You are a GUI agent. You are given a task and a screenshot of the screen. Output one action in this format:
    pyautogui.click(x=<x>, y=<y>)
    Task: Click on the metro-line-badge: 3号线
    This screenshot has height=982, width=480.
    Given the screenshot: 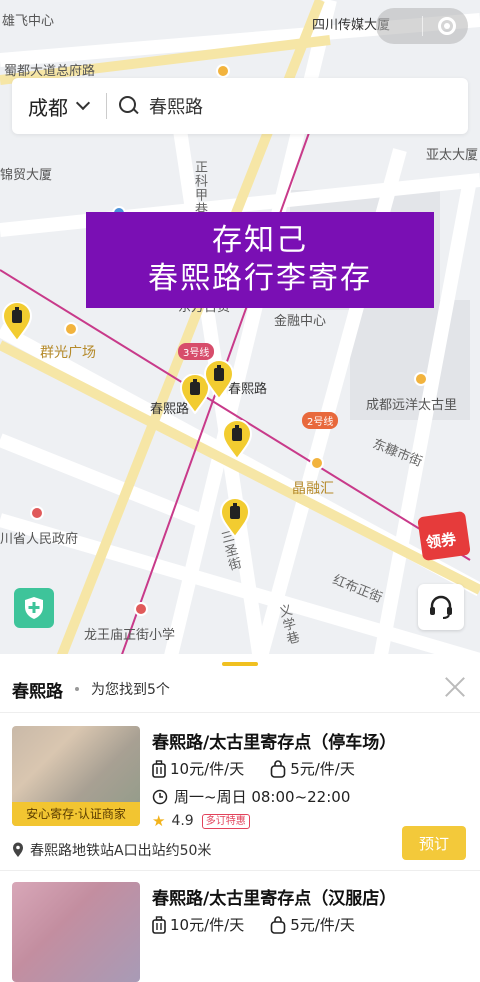 What is the action you would take?
    pyautogui.click(x=196, y=351)
    